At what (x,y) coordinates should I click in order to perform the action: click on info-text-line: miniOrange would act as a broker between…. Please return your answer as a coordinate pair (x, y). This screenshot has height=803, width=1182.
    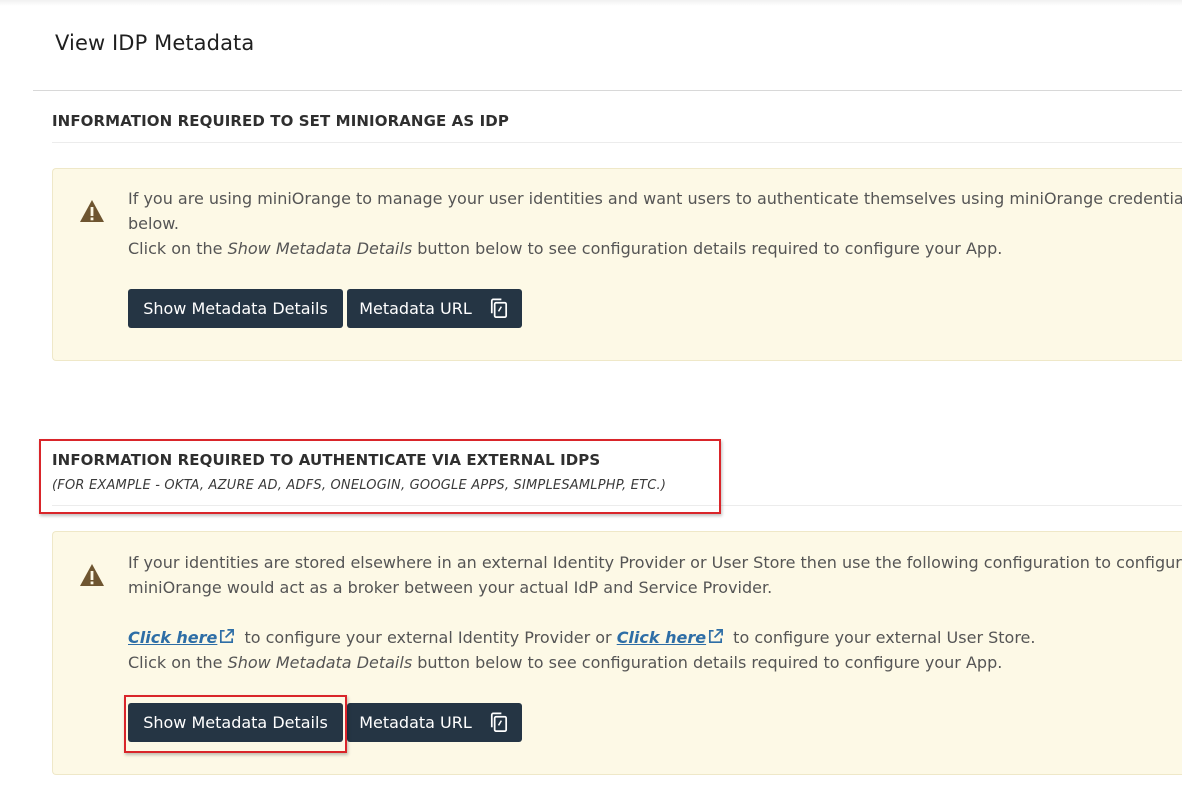
    Looking at the image, I should click on (450, 587).